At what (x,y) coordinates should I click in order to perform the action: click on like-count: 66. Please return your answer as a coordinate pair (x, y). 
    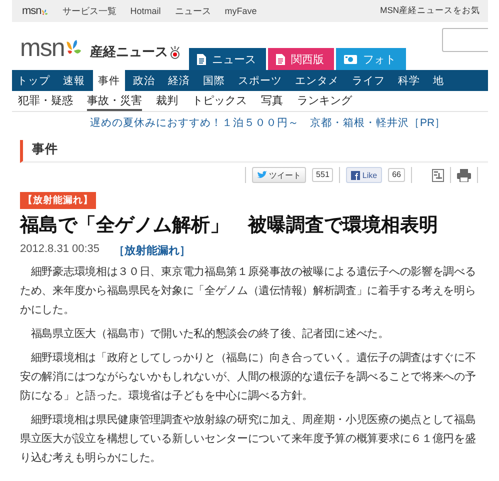
    Looking at the image, I should click on (396, 175).